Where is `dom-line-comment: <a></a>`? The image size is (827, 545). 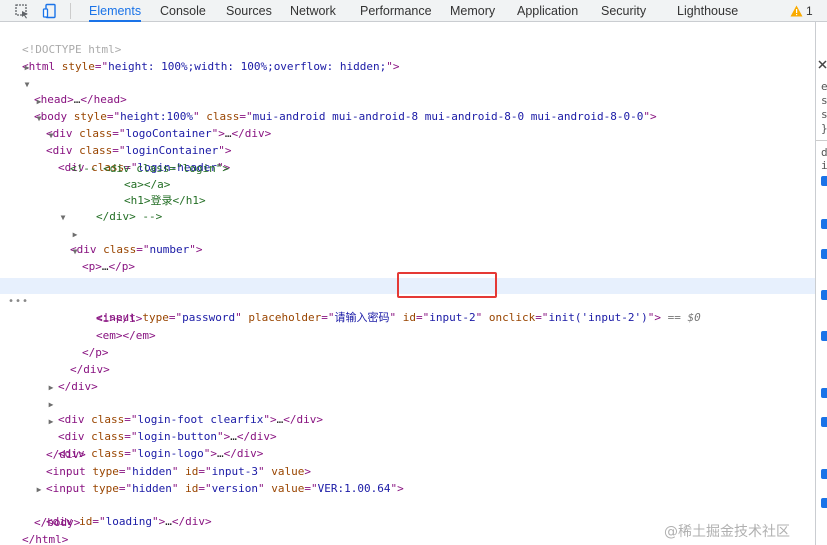
dom-line-comment: <a></a> is located at coordinates (407, 176).